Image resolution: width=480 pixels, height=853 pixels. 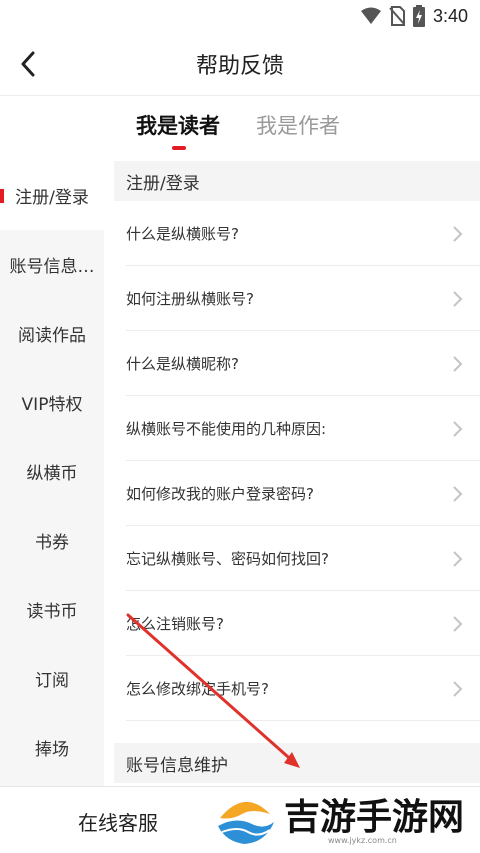 I want to click on tab-author: 我是作者, so click(x=298, y=126).